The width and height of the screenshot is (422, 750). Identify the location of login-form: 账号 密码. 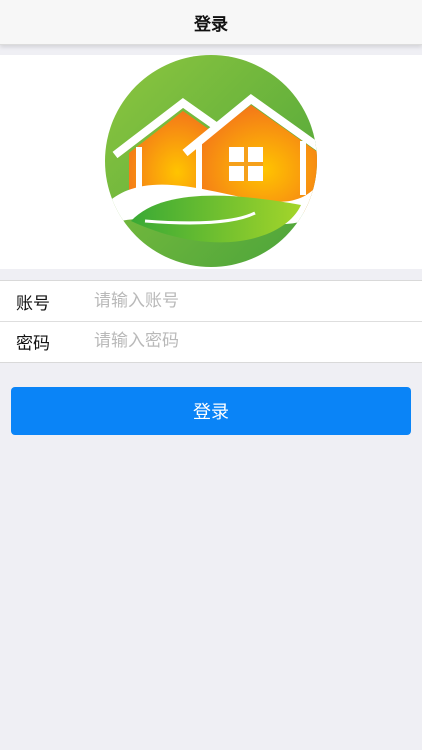
(211, 321).